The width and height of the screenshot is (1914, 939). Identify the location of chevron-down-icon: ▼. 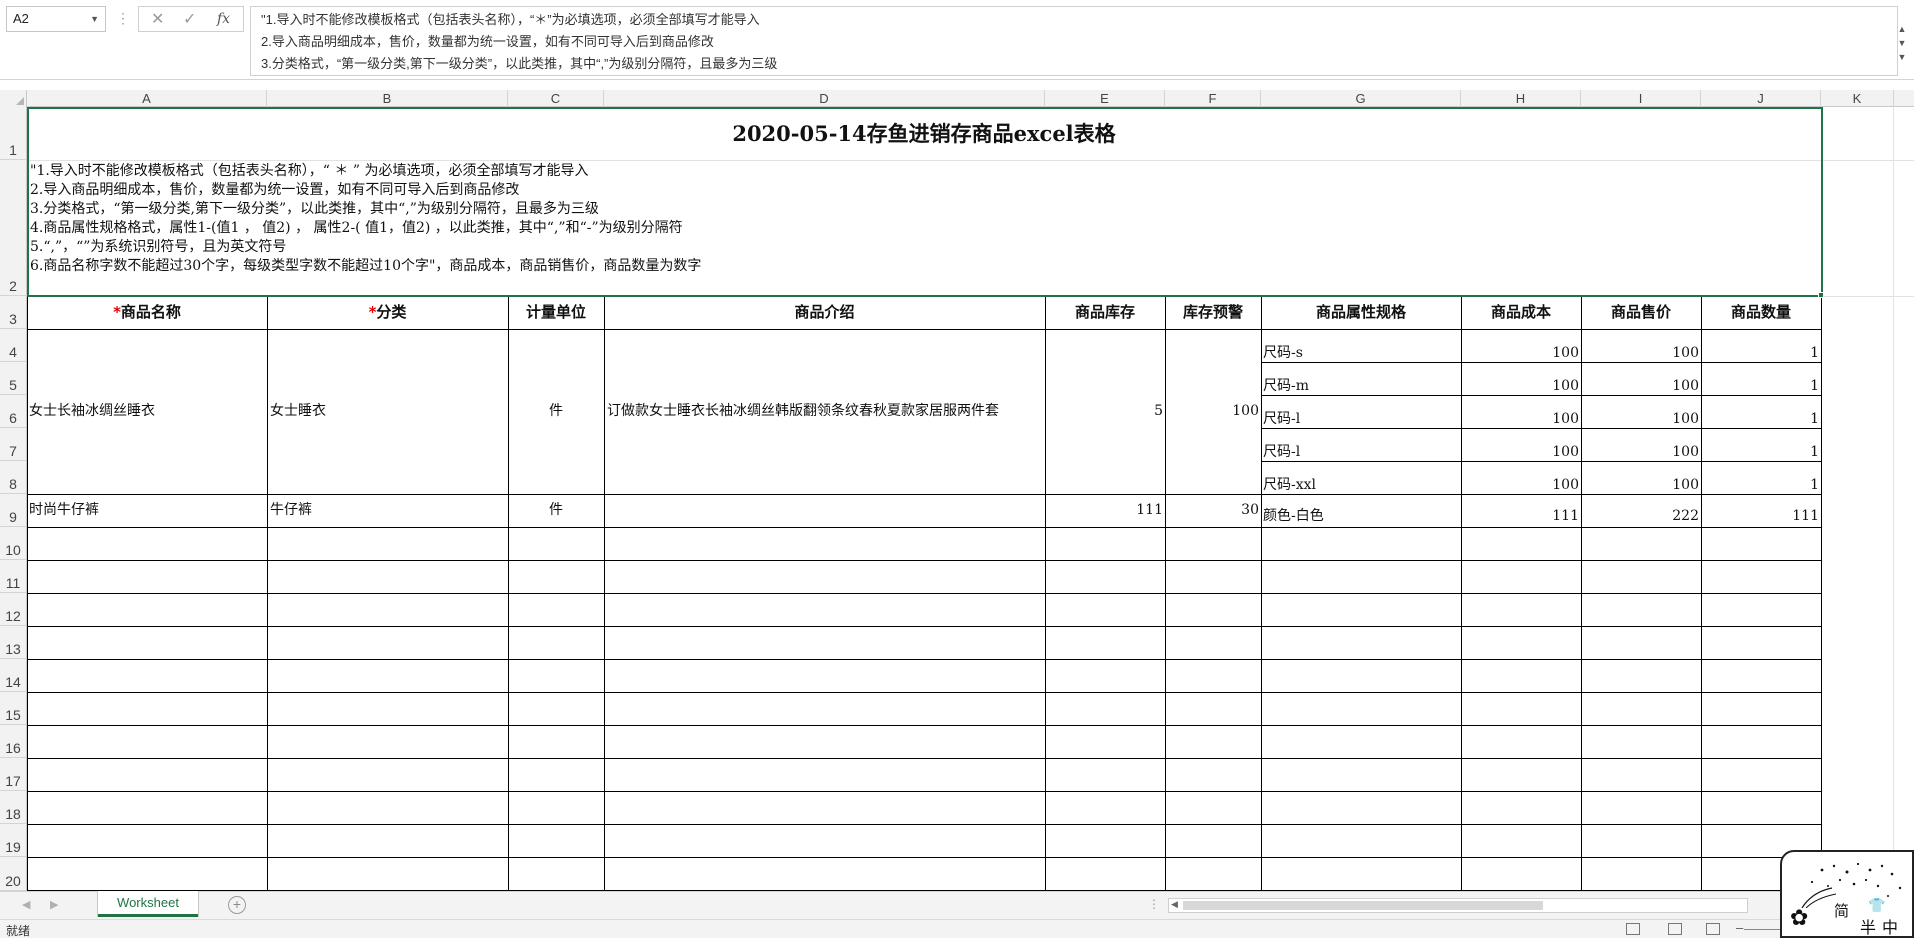
(94, 19).